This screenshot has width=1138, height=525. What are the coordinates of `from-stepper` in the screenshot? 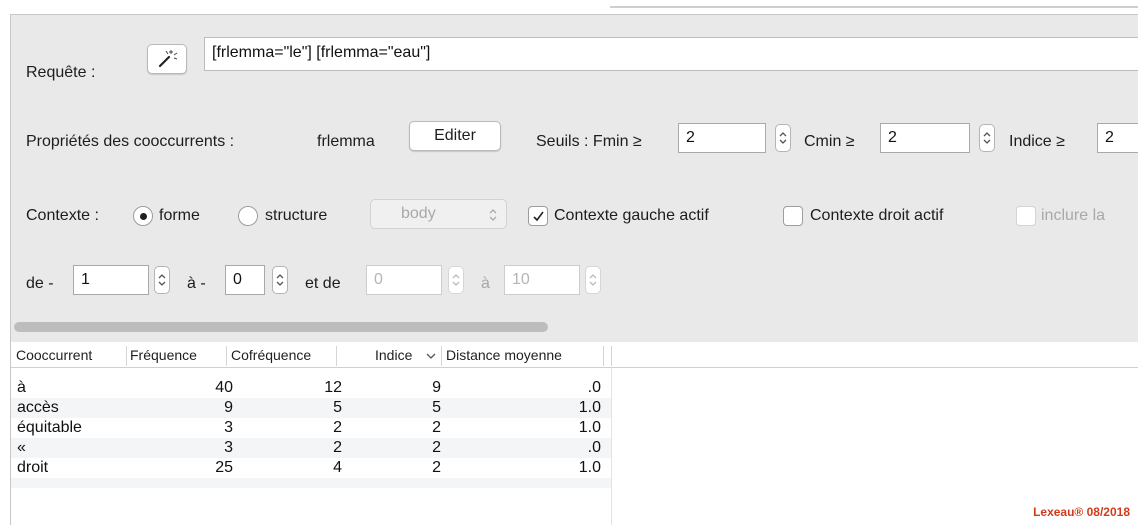 It's located at (162, 280).